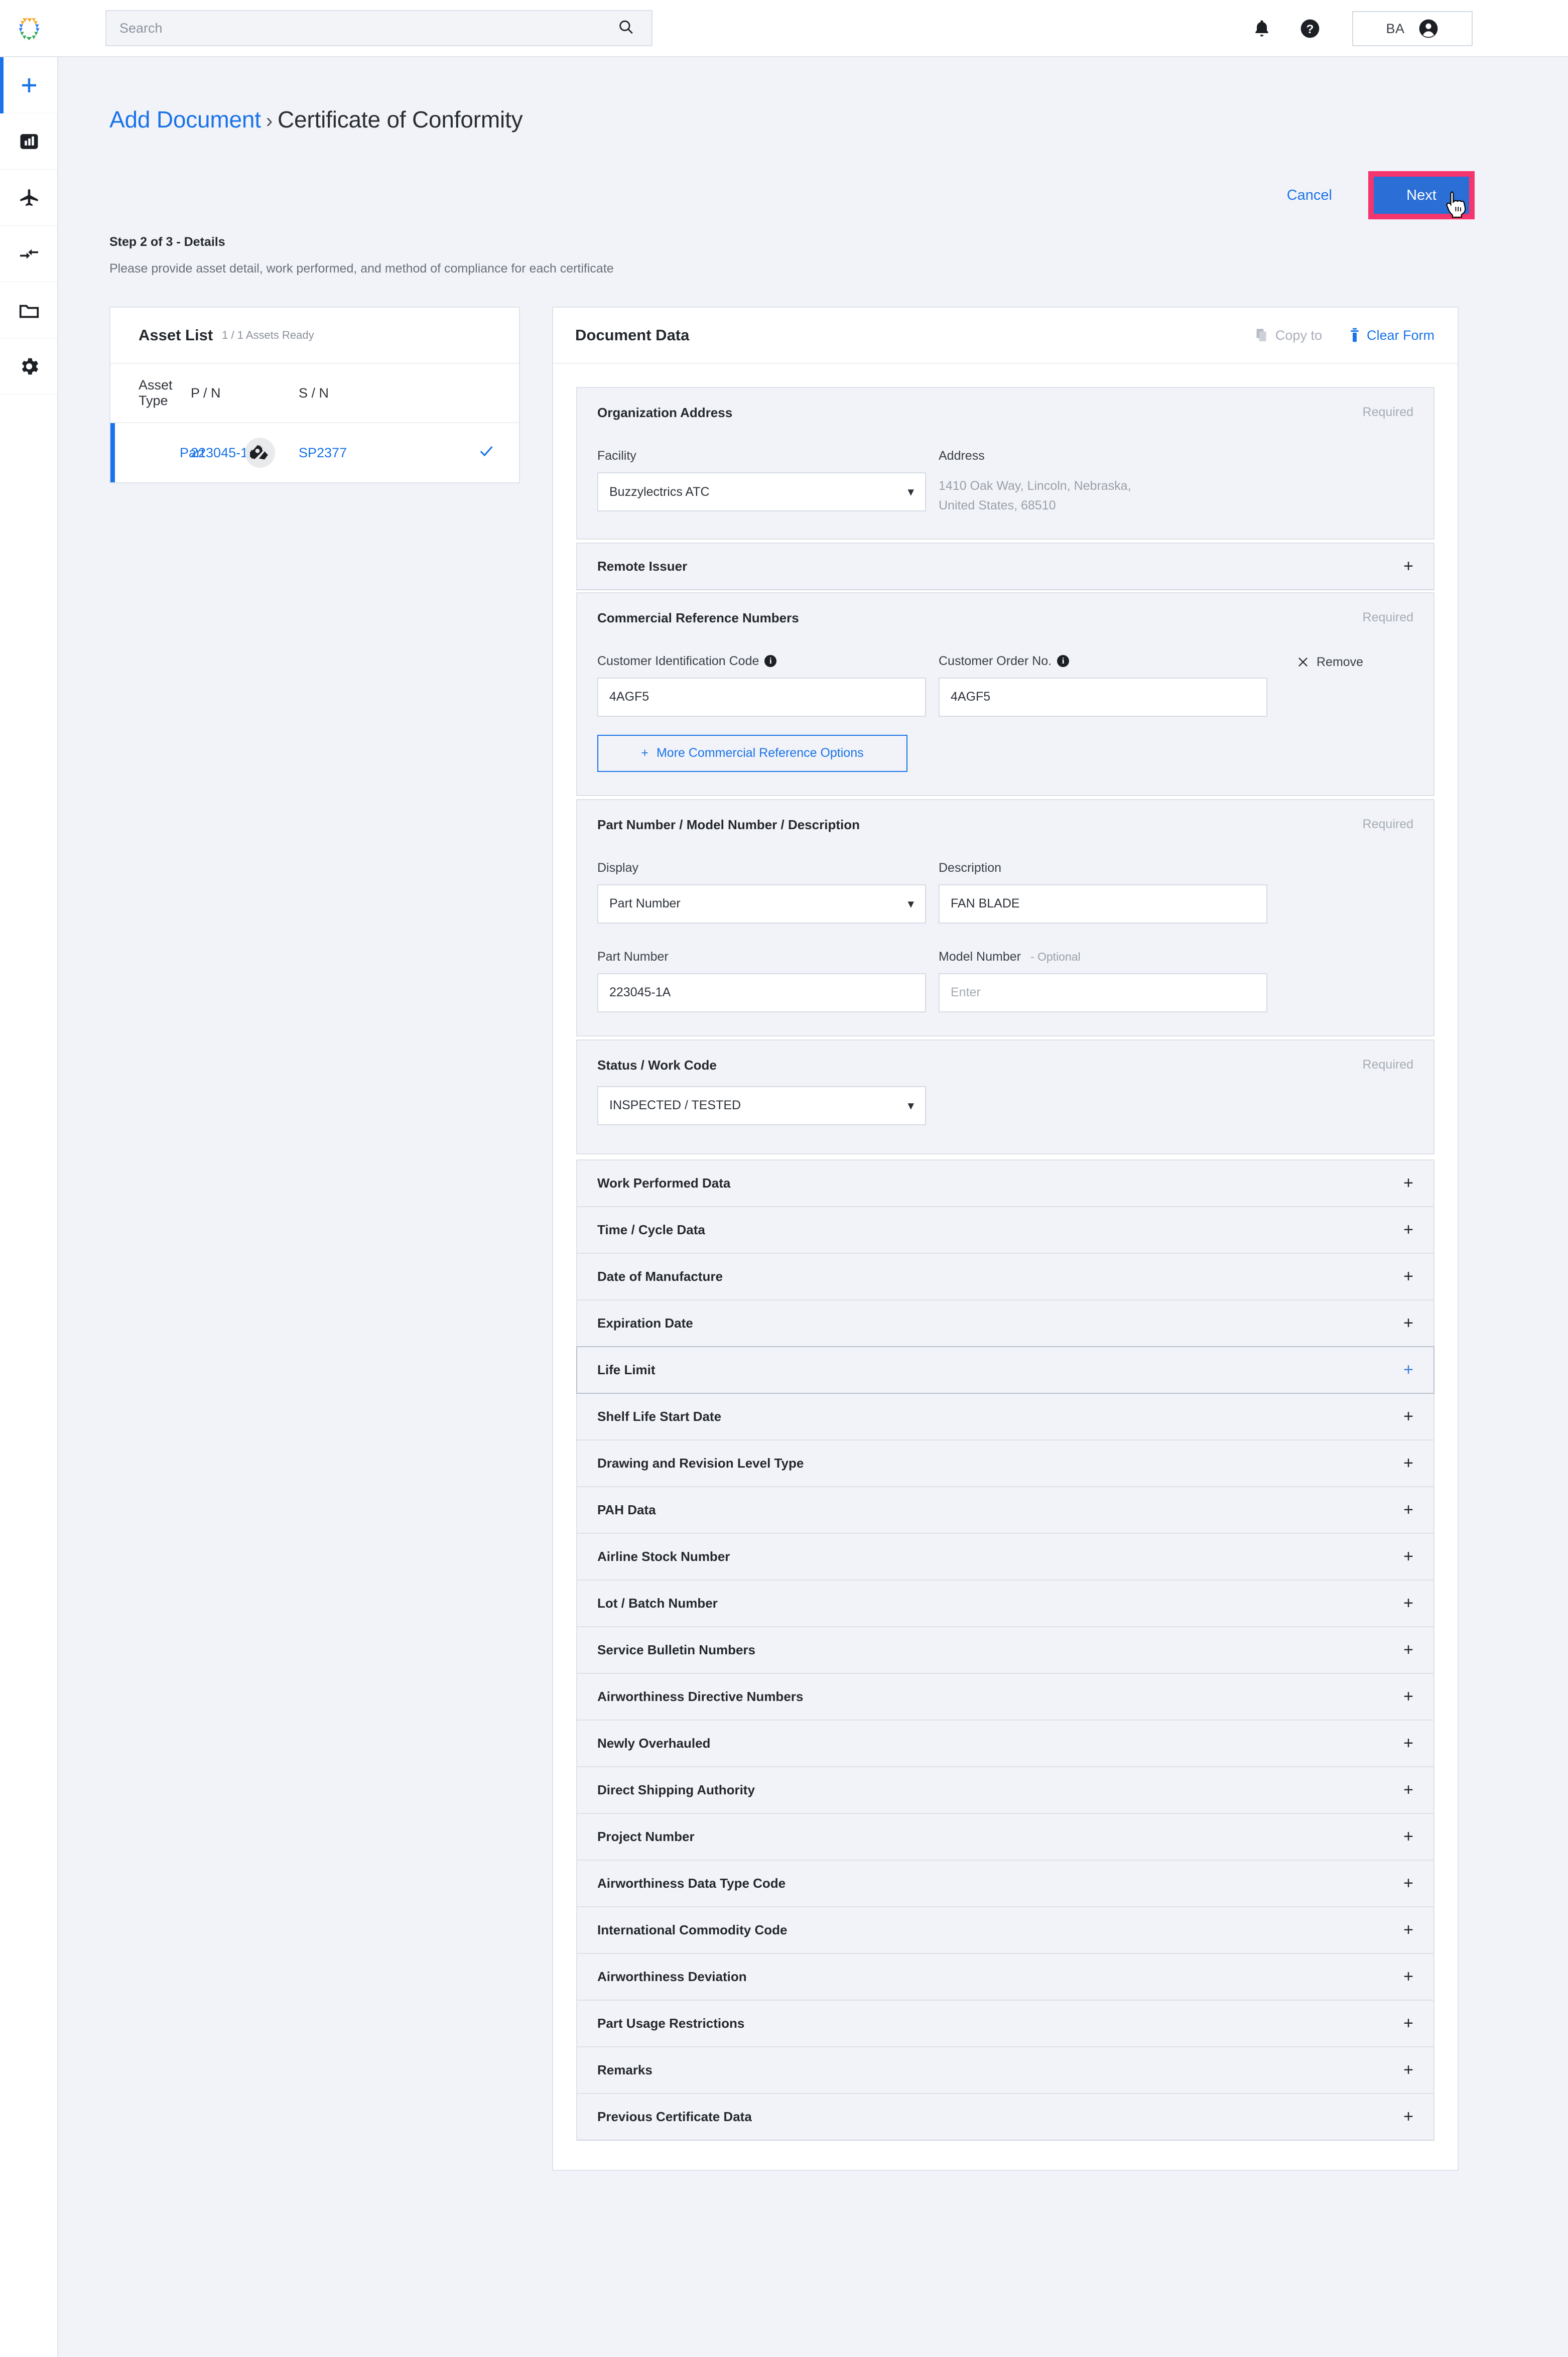 The image size is (1568, 2357). What do you see at coordinates (1005, 1696) in the screenshot?
I see `collapsed-section-row: Airworthiness Directive Numbers +` at bounding box center [1005, 1696].